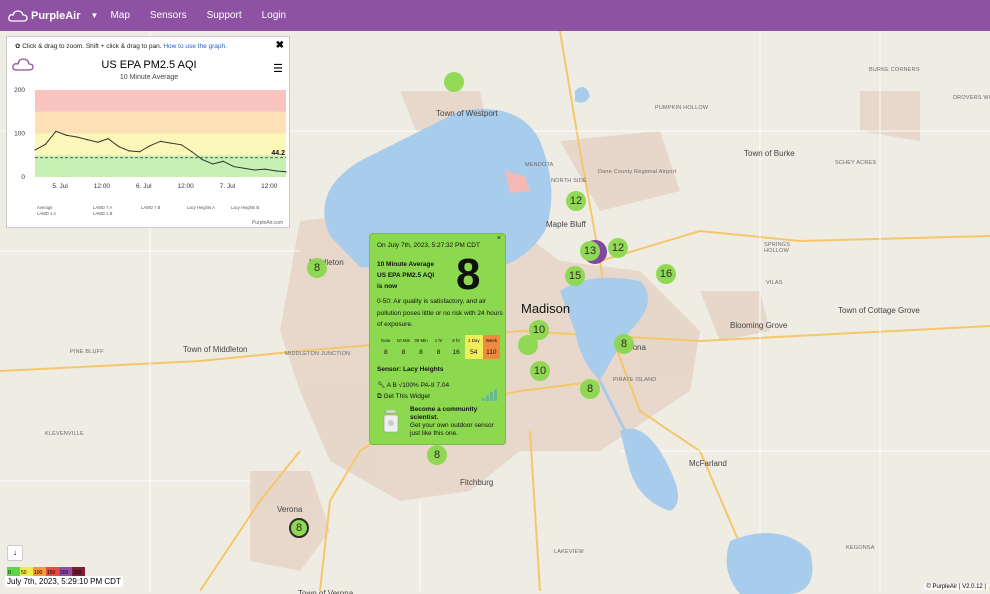 This screenshot has width=990, height=594. I want to click on table-header-cell: 1 hr, so click(438, 340).